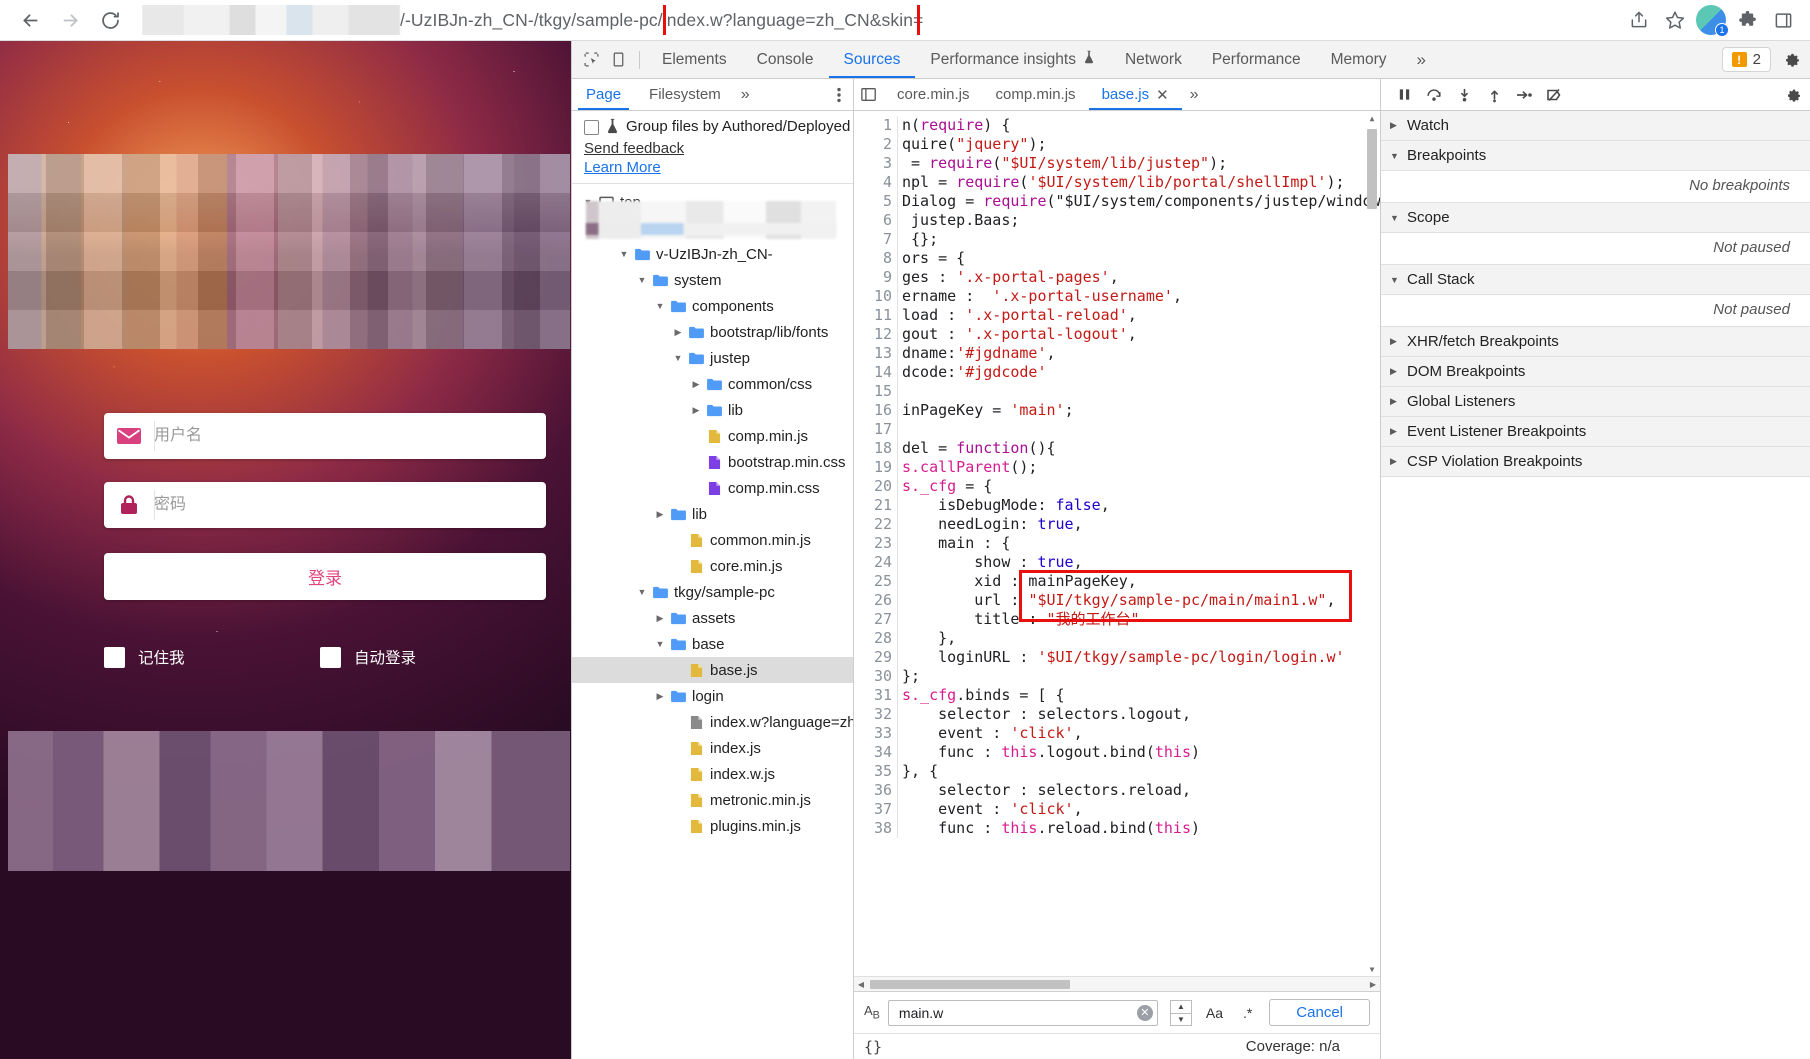  I want to click on debugger-settings-button, so click(1798, 95).